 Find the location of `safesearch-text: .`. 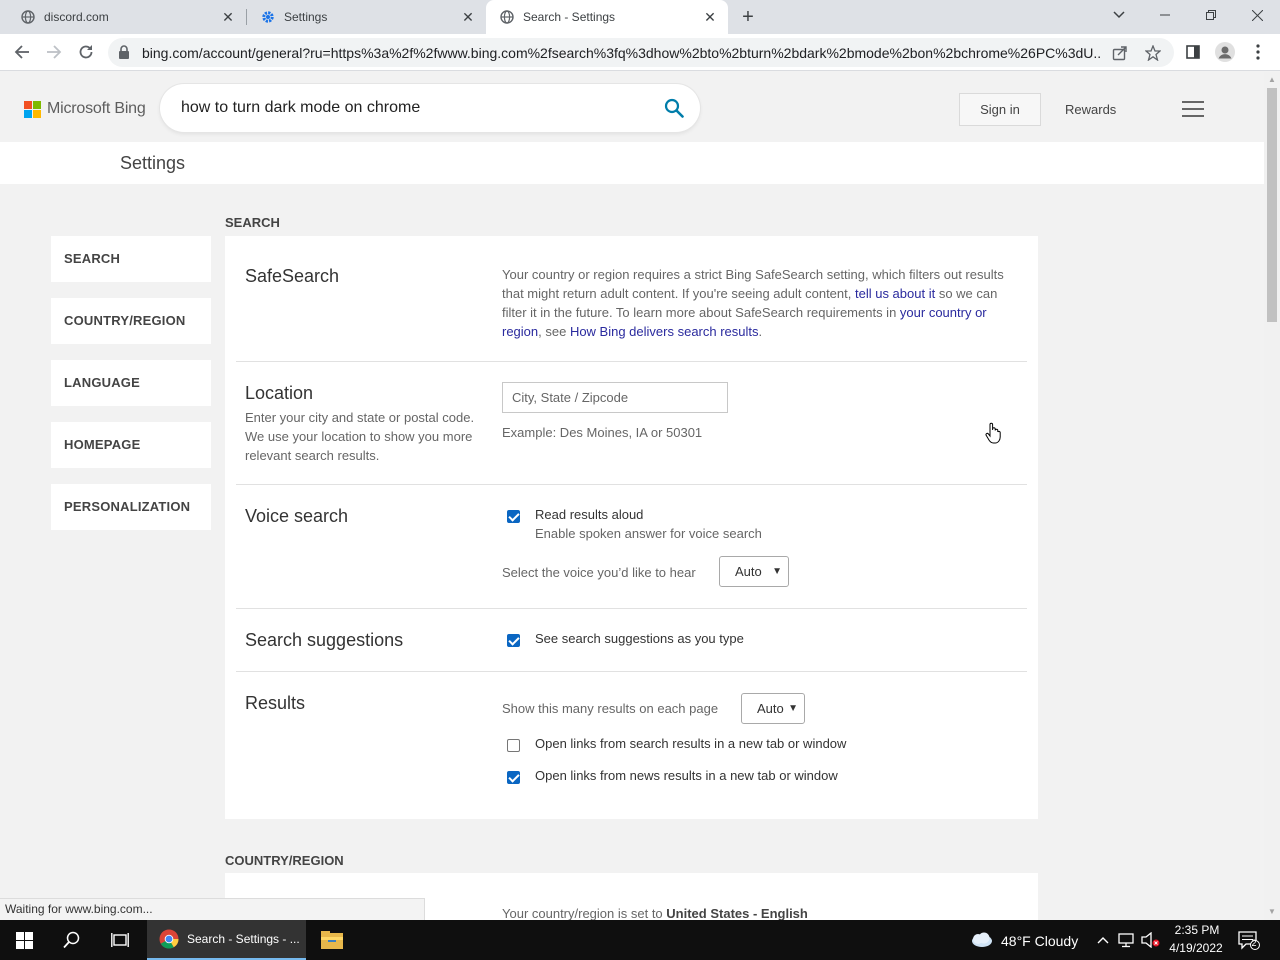

safesearch-text: . is located at coordinates (760, 331).